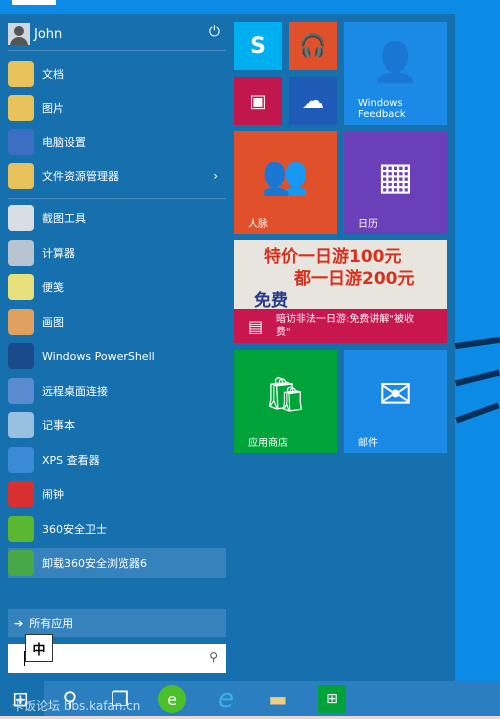 The height and width of the screenshot is (719, 500). Describe the element at coordinates (117, 391) in the screenshot. I see `list-item: 远程桌面连接` at that location.